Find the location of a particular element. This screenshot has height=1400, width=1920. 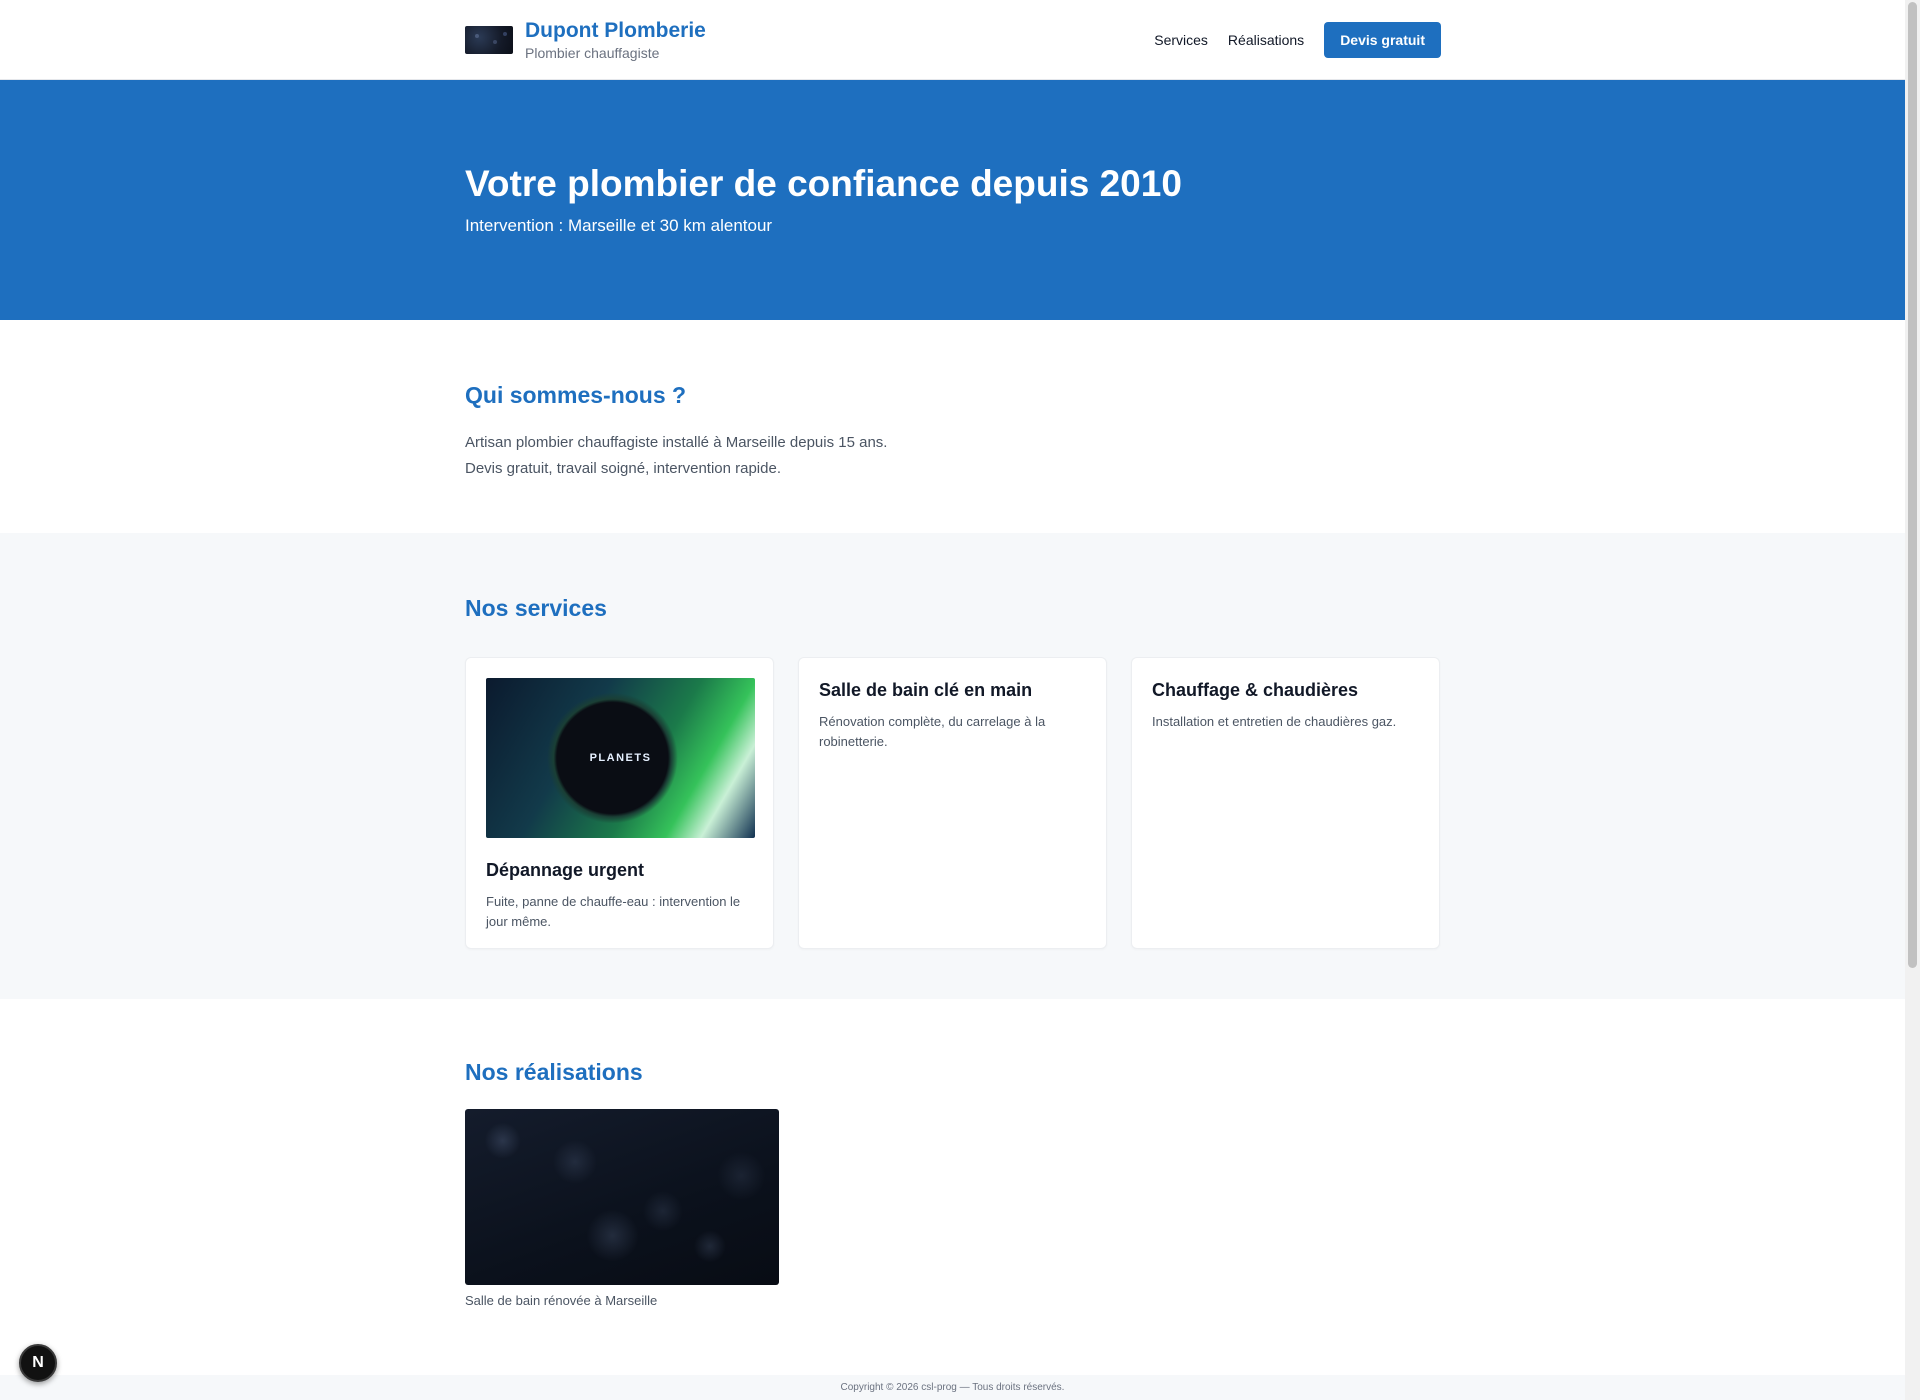

realisation-card: Salle de bain rénovée à Marseille is located at coordinates (622, 1208).